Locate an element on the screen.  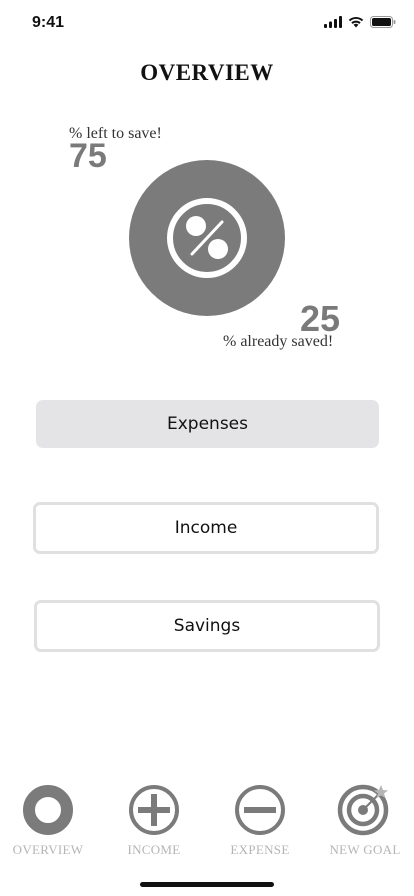
status-time: 9:41 is located at coordinates (48, 22).